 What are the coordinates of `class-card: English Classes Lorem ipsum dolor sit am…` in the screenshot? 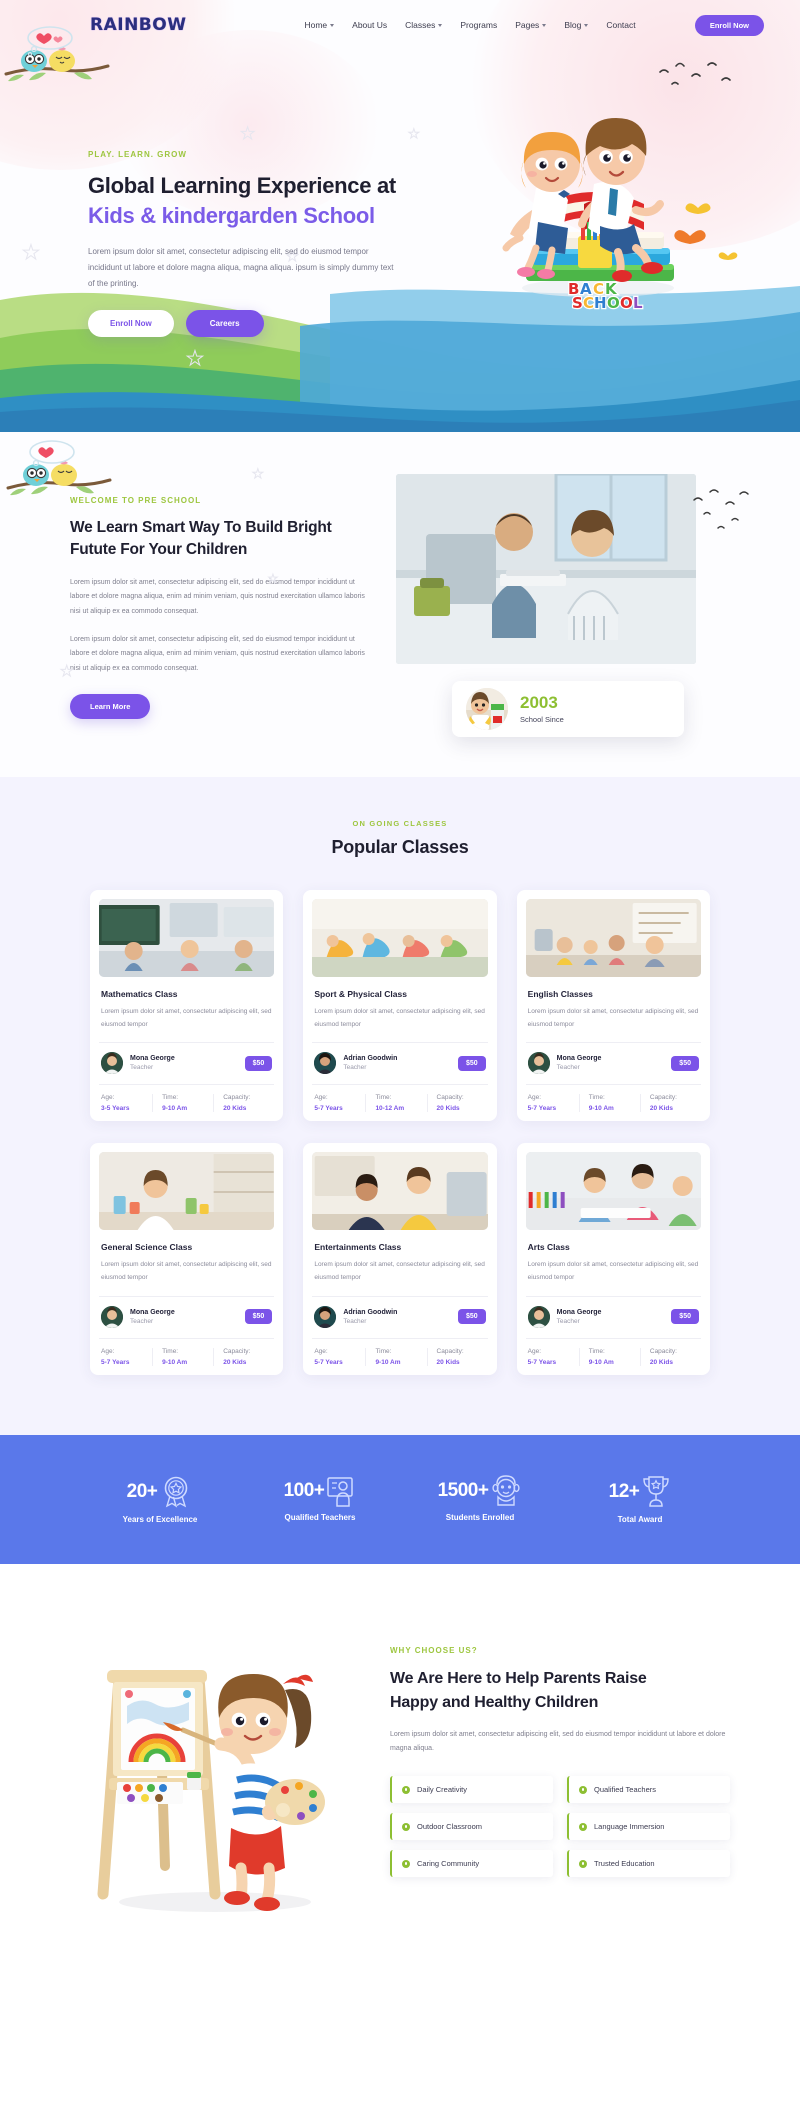 It's located at (613, 1006).